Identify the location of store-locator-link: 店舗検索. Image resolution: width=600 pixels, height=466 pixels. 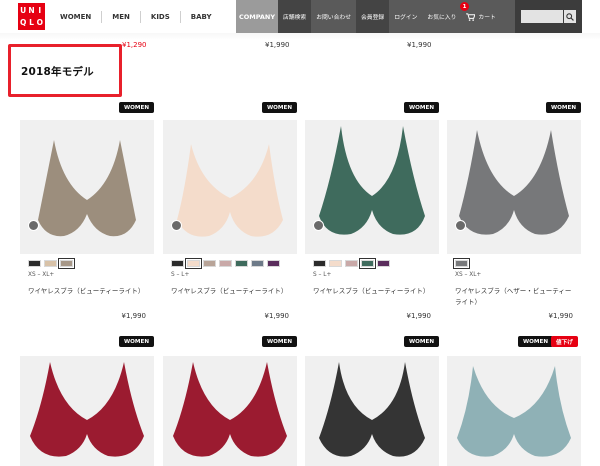
(295, 16).